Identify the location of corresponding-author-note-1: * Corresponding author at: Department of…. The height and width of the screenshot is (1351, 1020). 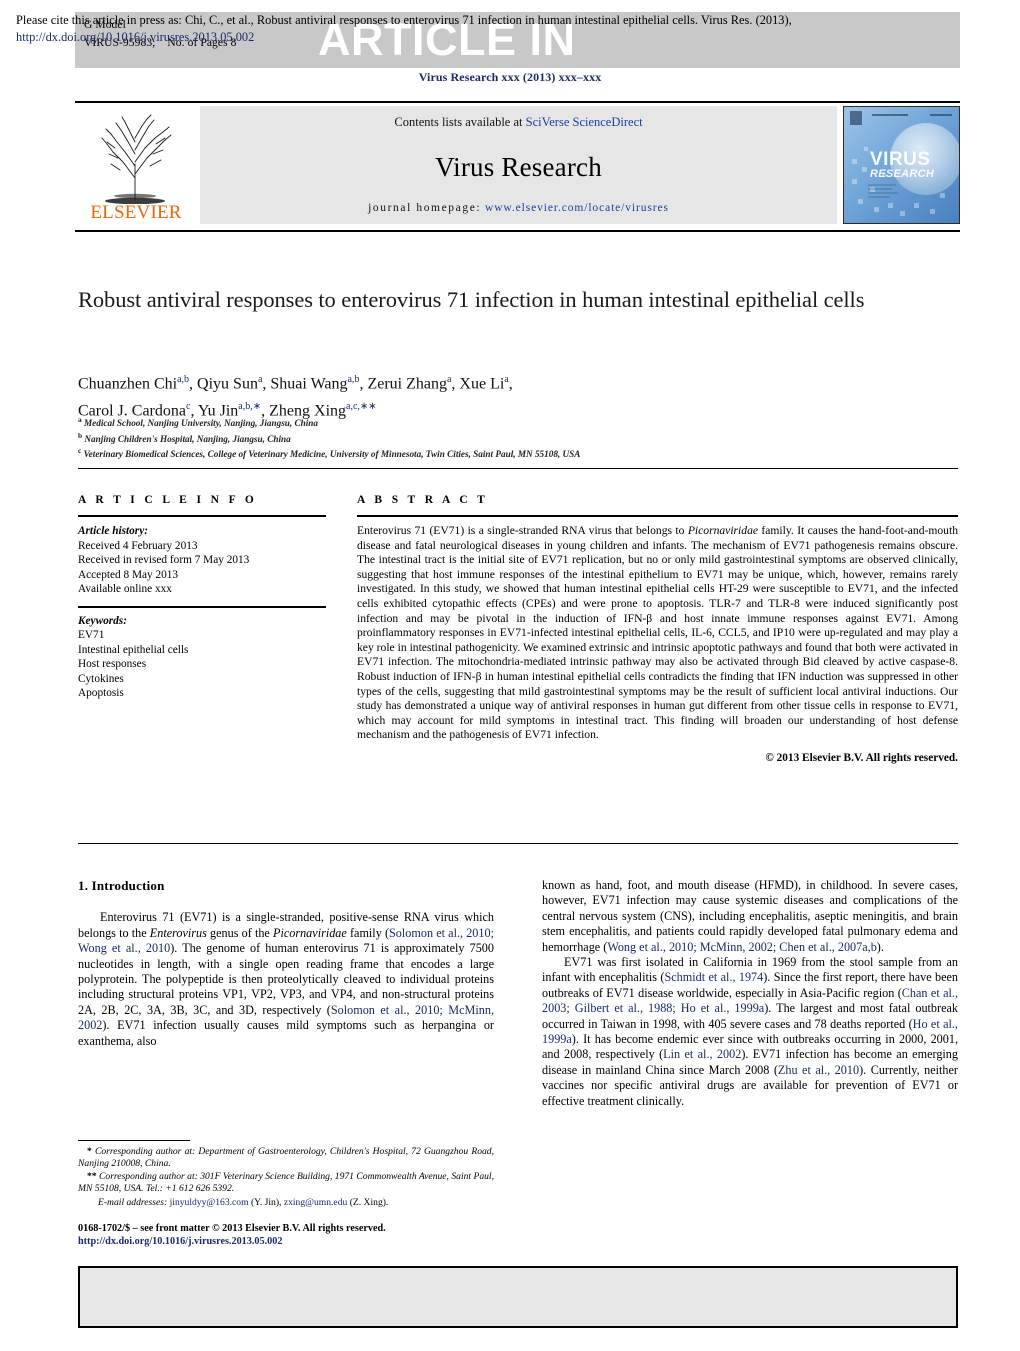
(286, 1158).